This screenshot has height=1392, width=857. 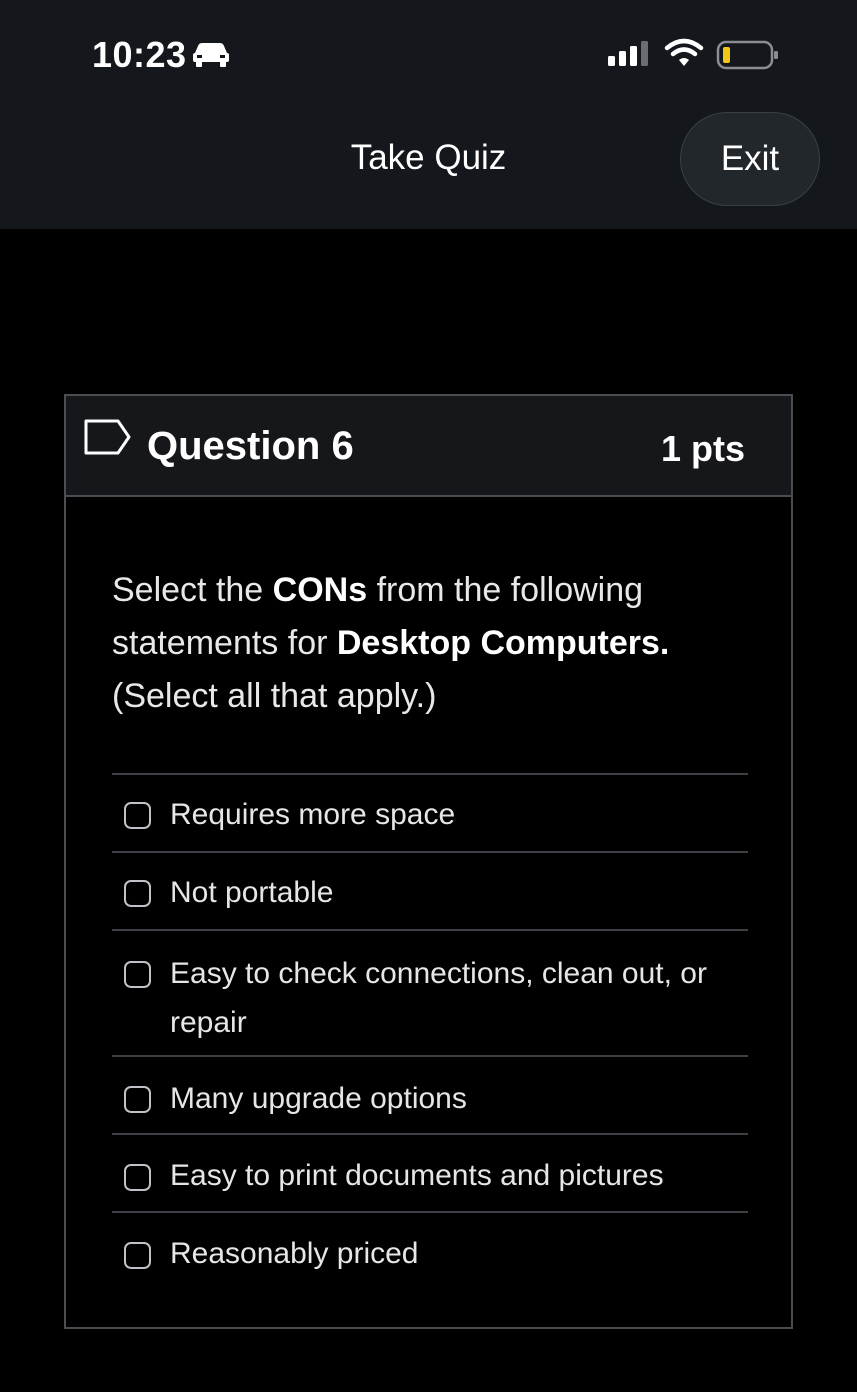 What do you see at coordinates (628, 53) in the screenshot?
I see `signal-icon` at bounding box center [628, 53].